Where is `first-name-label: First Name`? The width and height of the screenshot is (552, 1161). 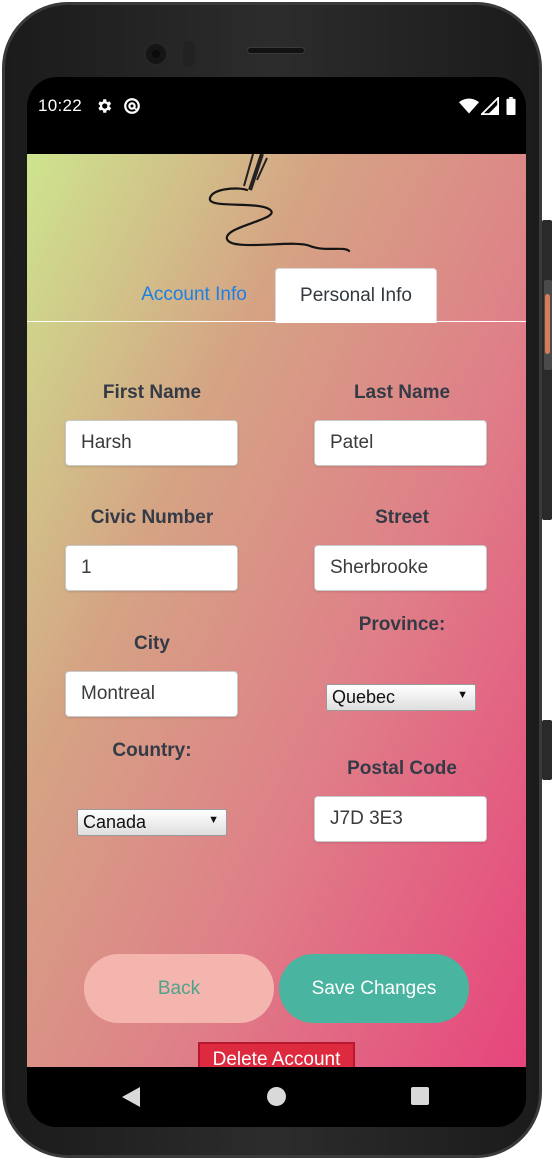 first-name-label: First Name is located at coordinates (152, 392).